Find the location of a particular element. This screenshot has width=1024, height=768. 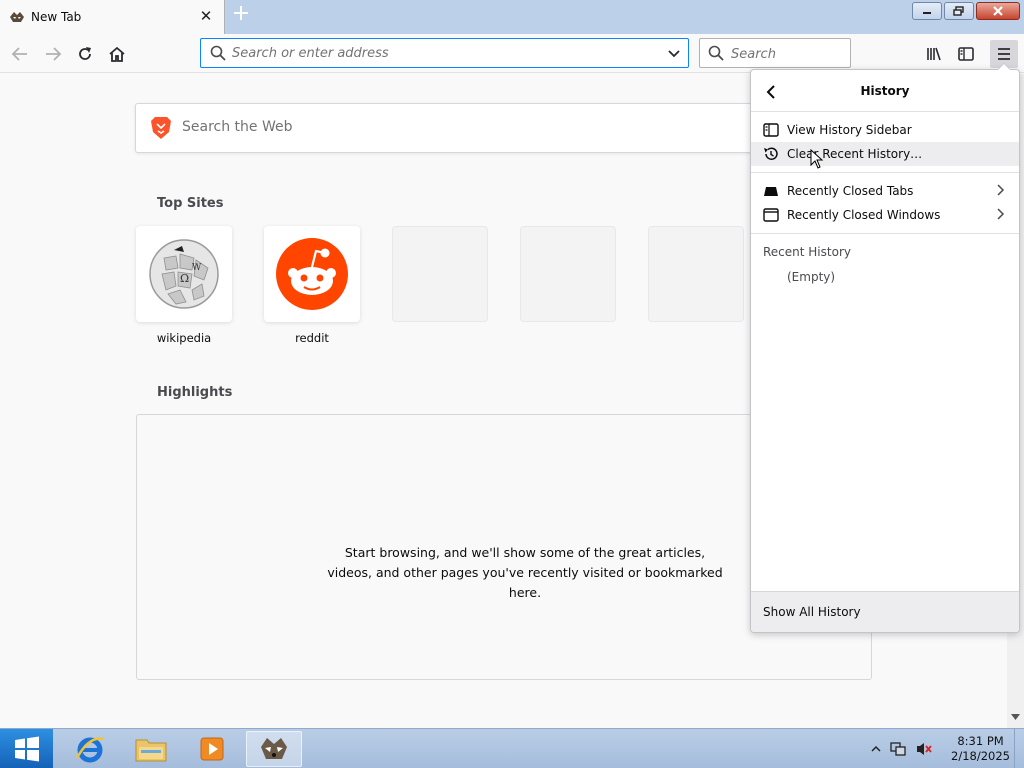

plus-icon is located at coordinates (241, 13).